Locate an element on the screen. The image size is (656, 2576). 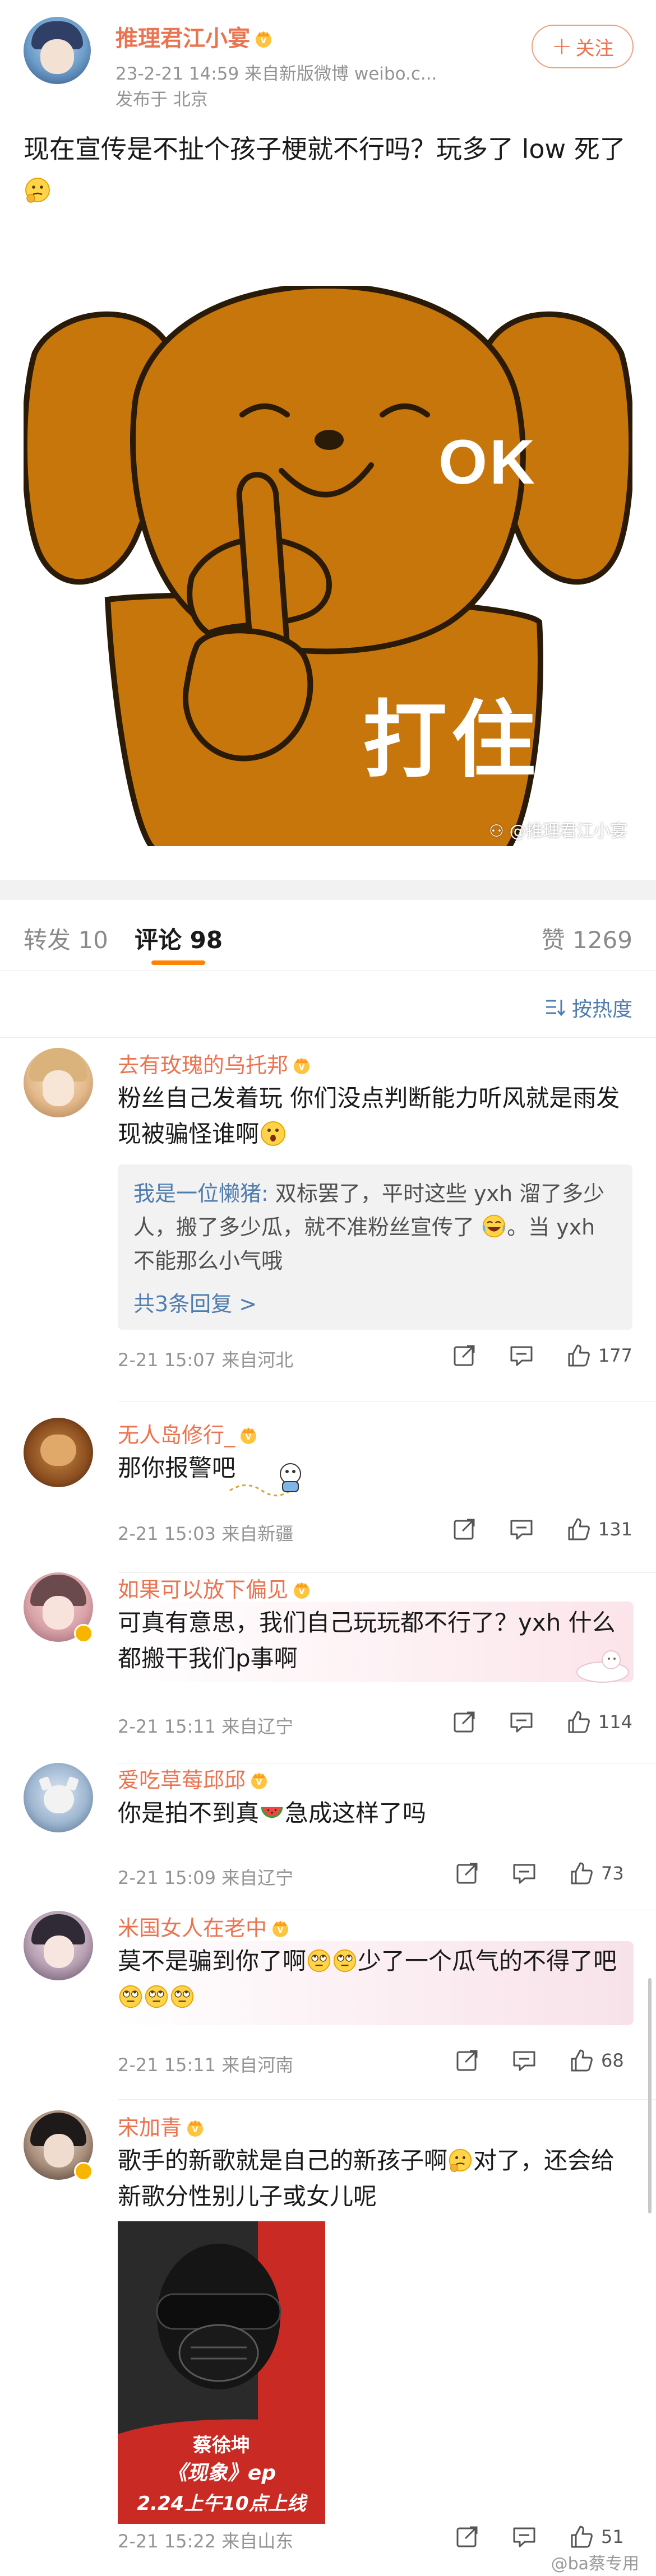
comment-image: 蔡徐坤 《现象》ep 2.24上午10点上线 is located at coordinates (221, 2372).